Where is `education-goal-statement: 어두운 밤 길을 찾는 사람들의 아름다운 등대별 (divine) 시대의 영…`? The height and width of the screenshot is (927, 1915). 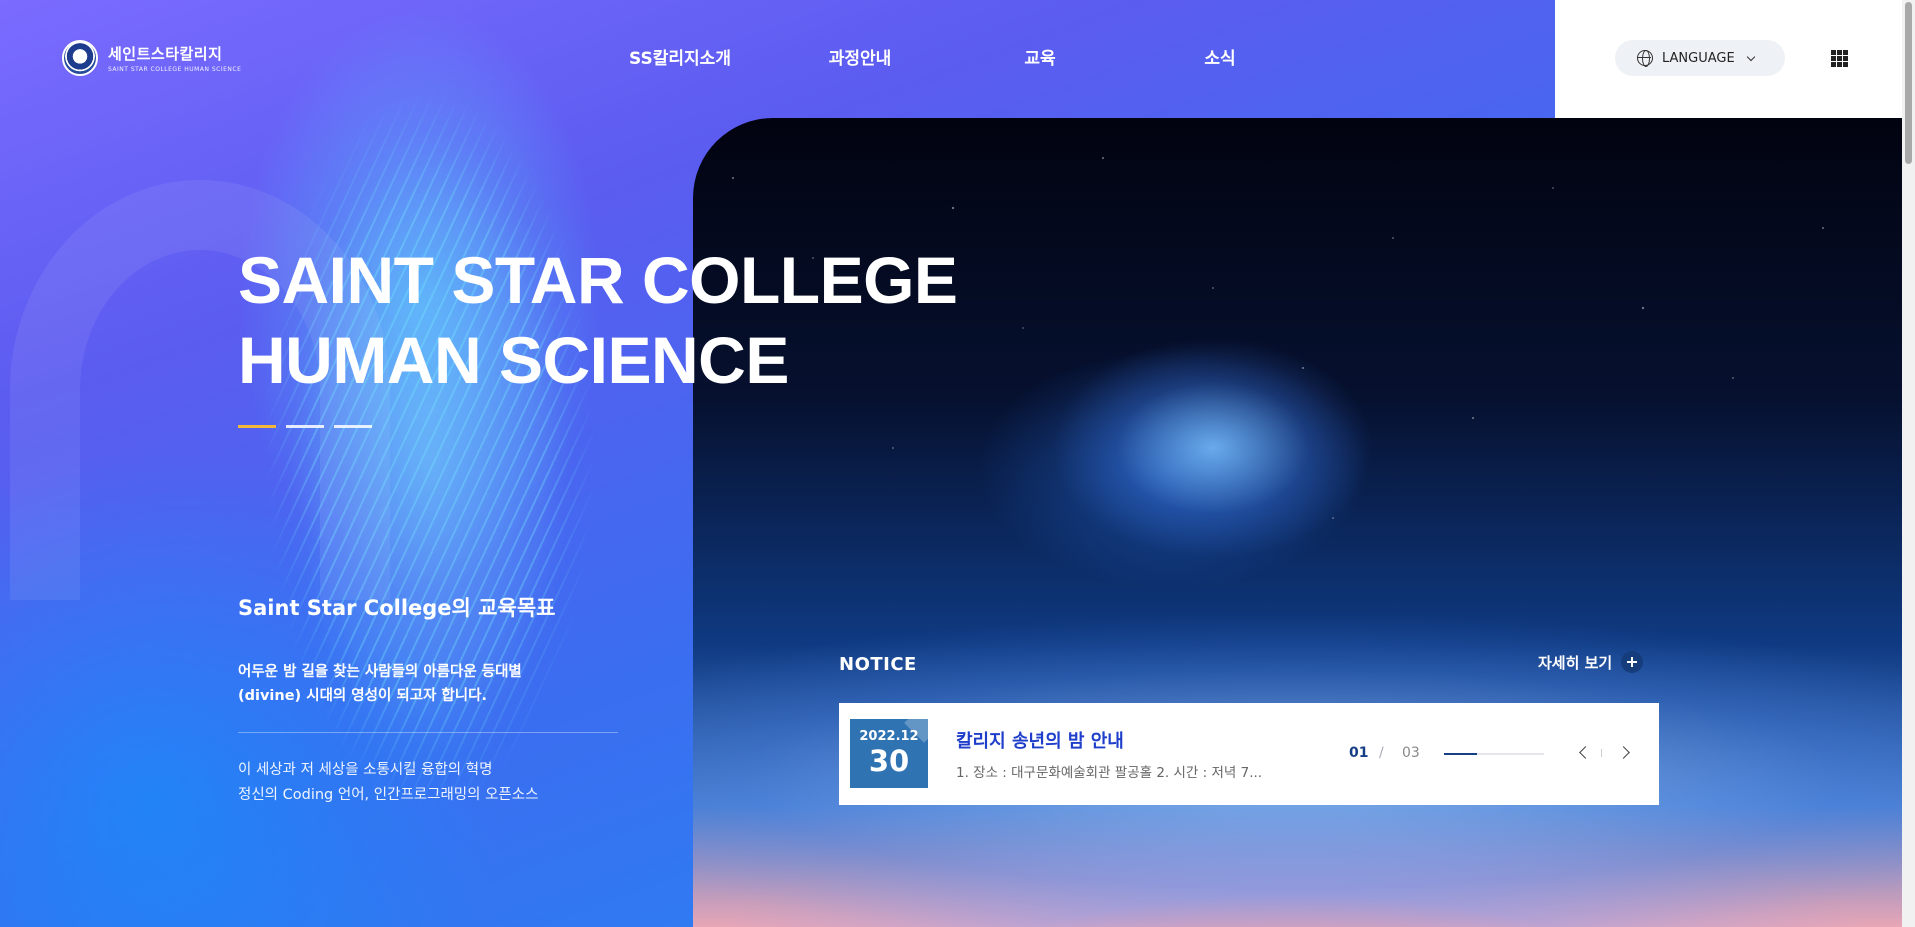 education-goal-statement: 어두운 밤 길을 찾는 사람들의 아름다운 등대별 (divine) 시대의 영… is located at coordinates (438, 684).